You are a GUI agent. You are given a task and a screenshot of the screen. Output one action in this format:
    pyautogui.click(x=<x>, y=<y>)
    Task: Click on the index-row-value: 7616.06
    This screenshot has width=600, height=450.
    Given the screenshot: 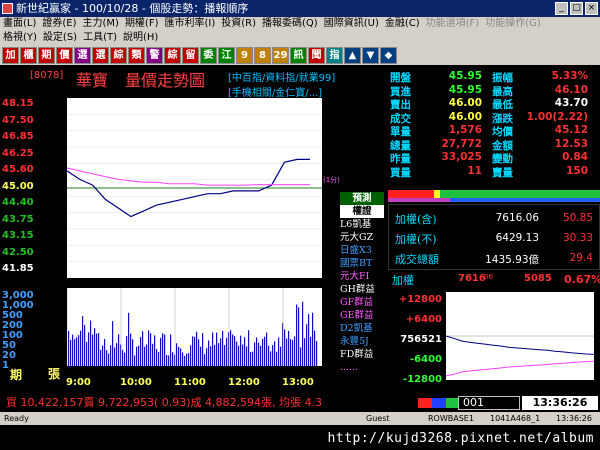 What is the action you would take?
    pyautogui.click(x=517, y=218)
    